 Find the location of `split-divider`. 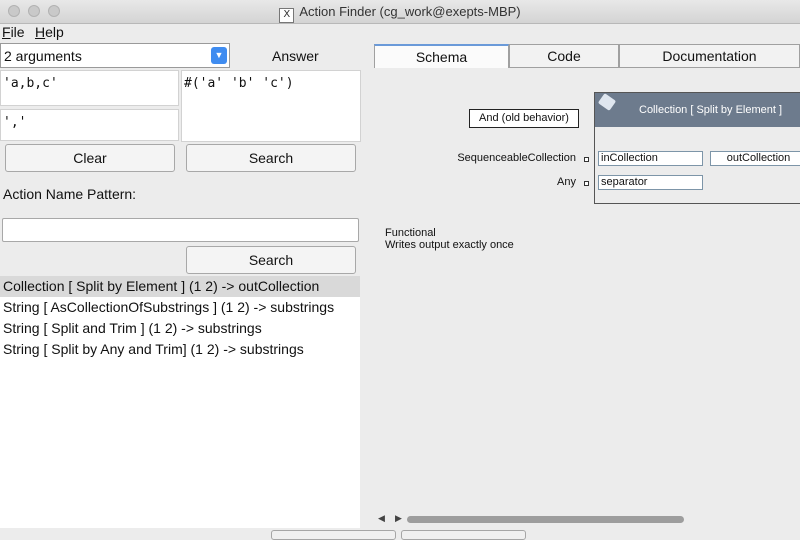

split-divider is located at coordinates (367, 299).